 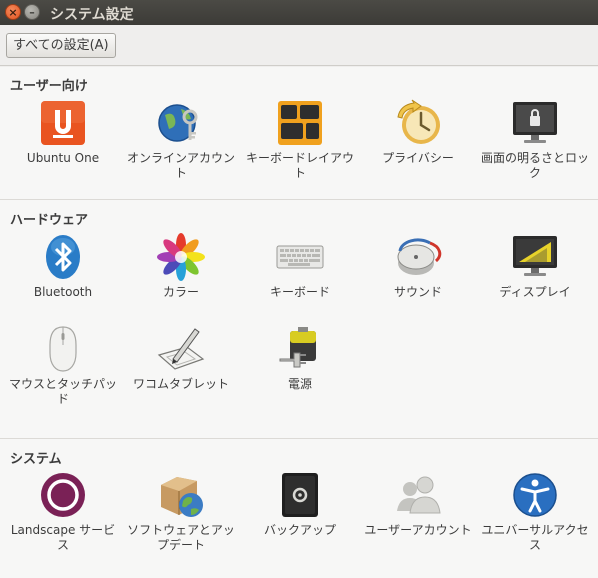 I want to click on section-title-system: システム, so click(x=36, y=459).